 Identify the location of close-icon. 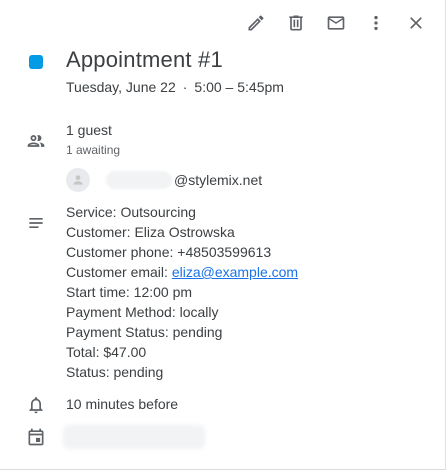
(416, 23).